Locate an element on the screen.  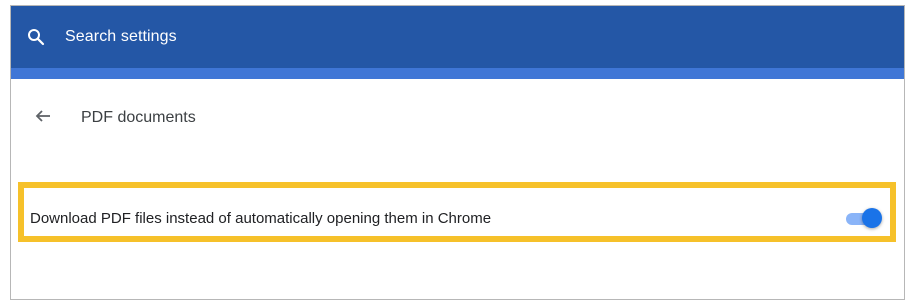
search-icon is located at coordinates (36, 37).